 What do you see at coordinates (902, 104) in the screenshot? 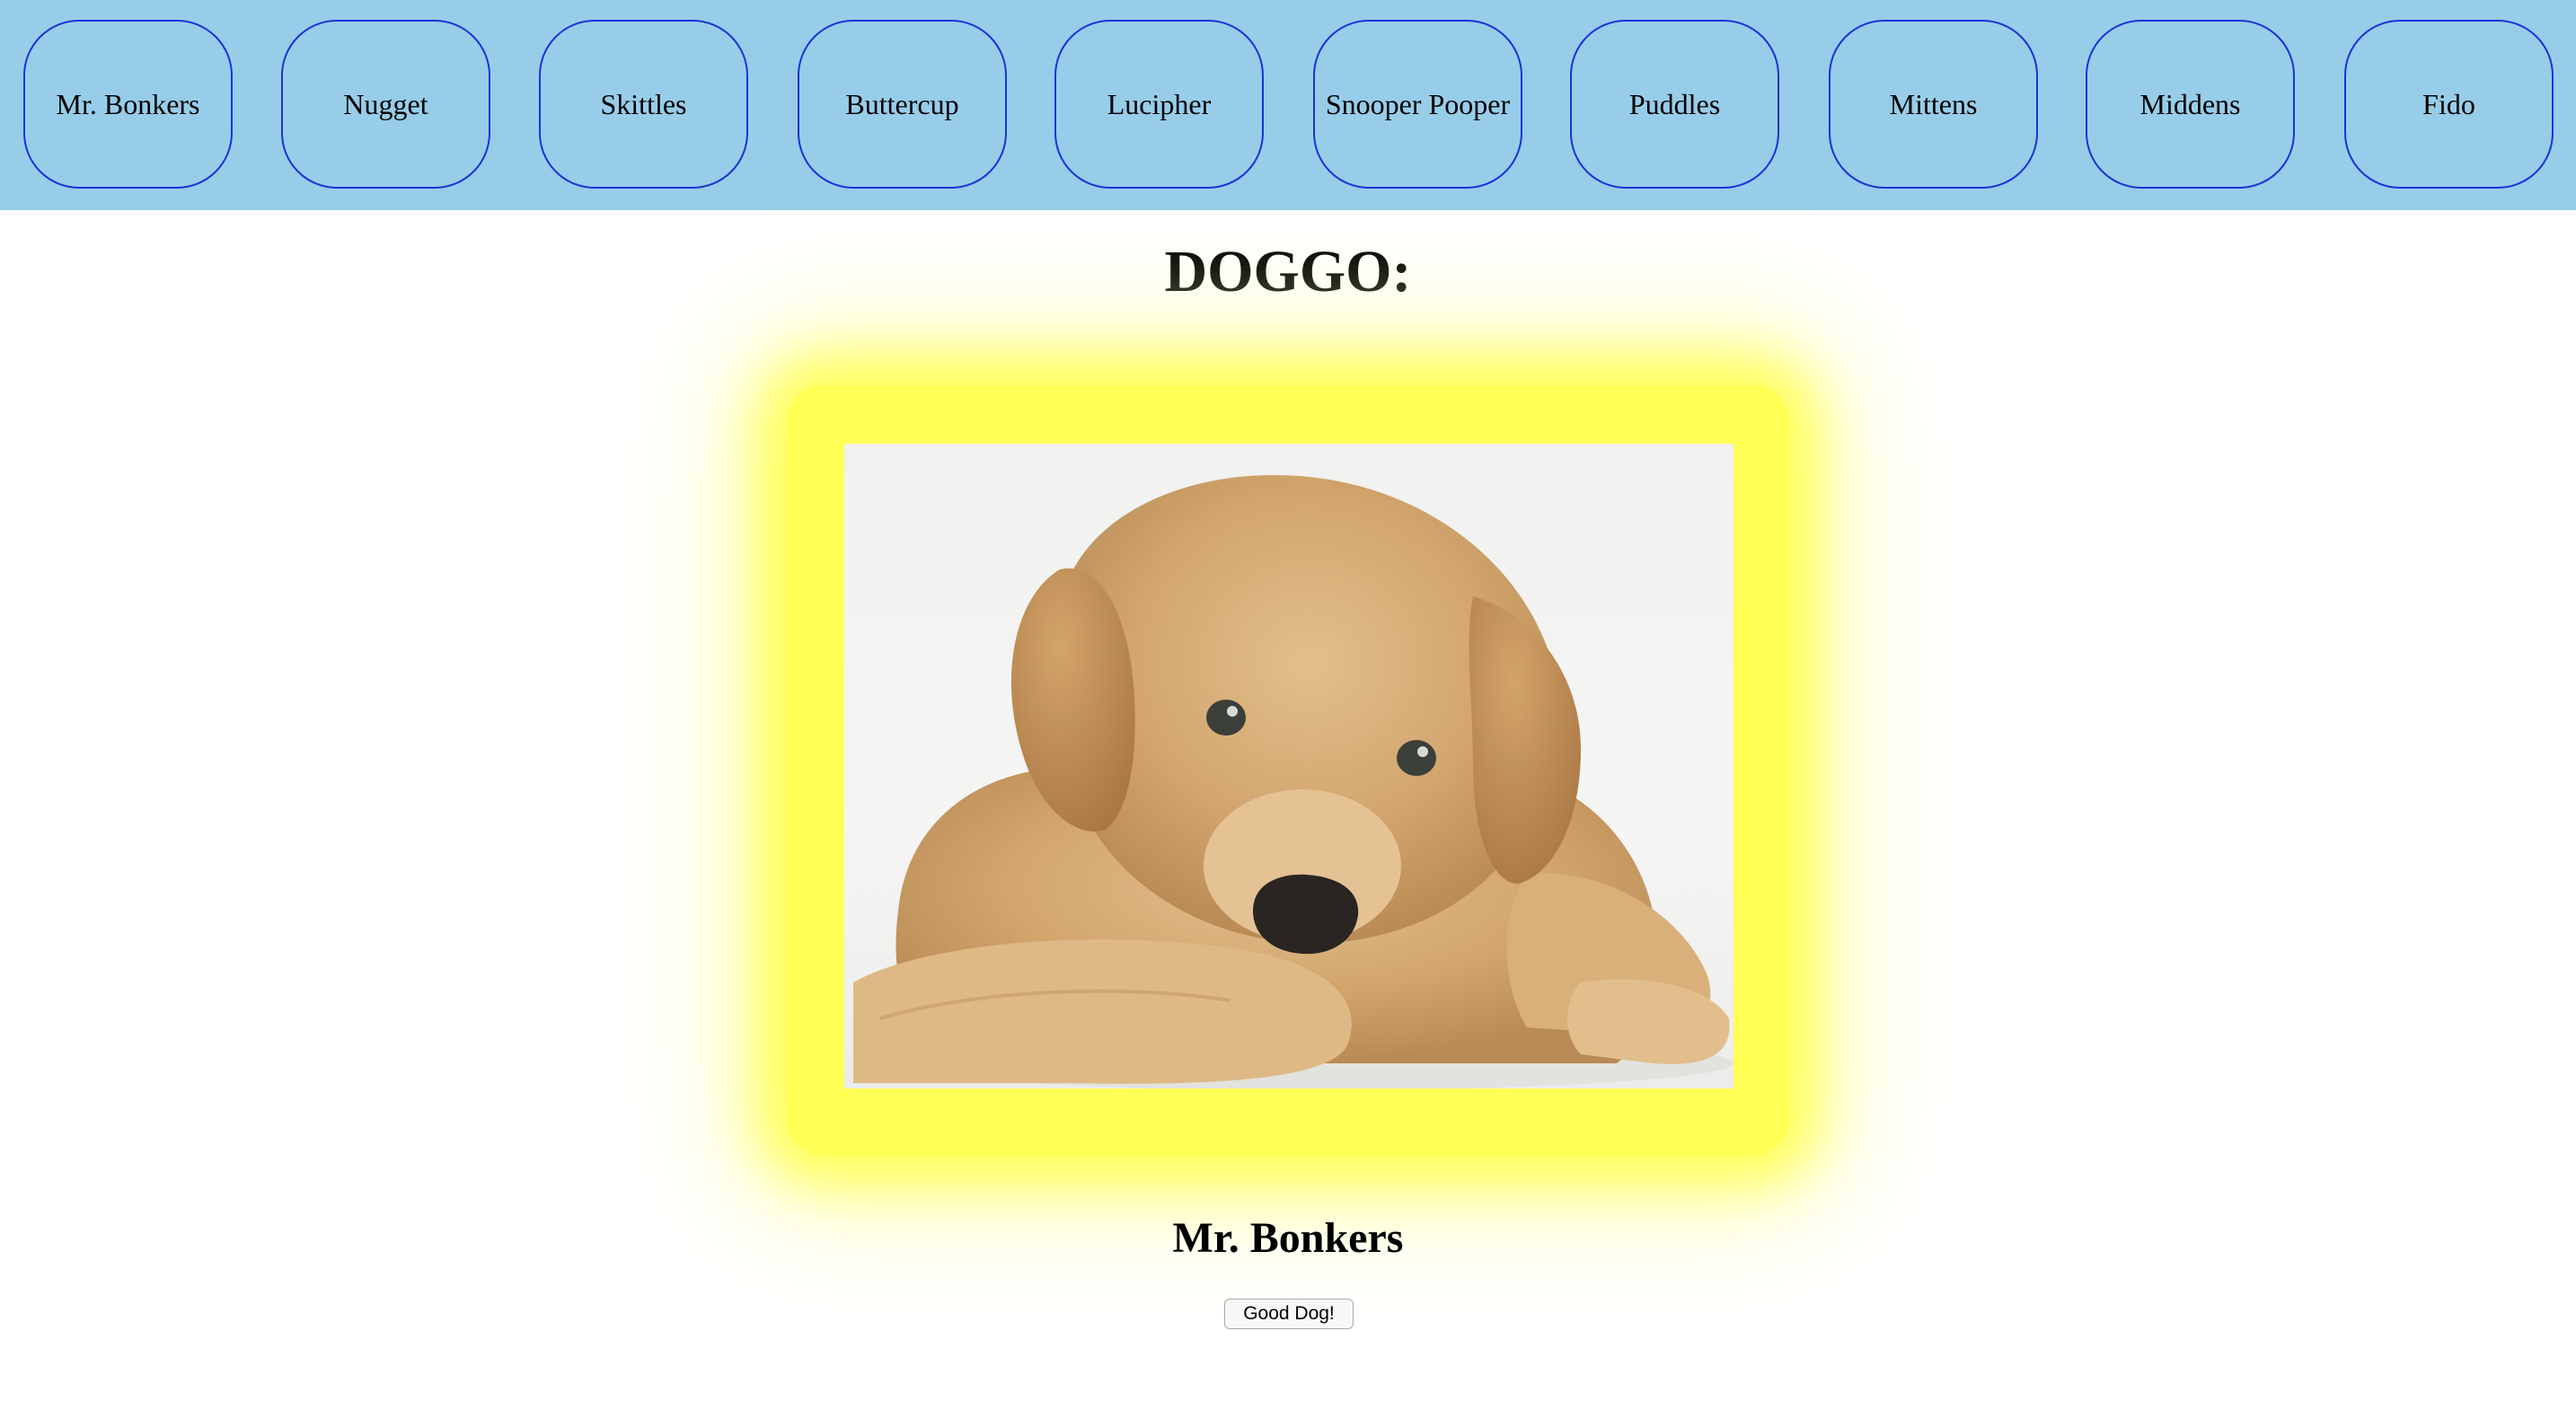
I see `dog-button-buttercup: Buttercup` at bounding box center [902, 104].